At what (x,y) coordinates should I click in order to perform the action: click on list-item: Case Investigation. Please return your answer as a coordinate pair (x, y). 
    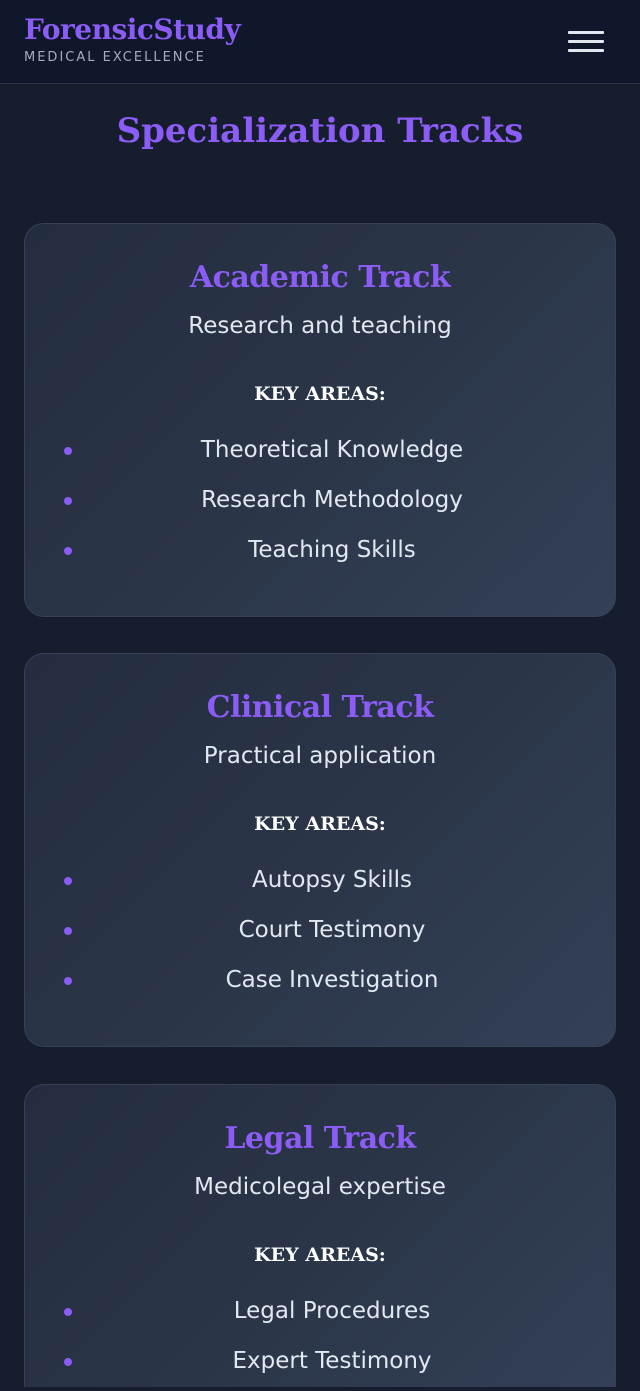
    Looking at the image, I should click on (320, 985).